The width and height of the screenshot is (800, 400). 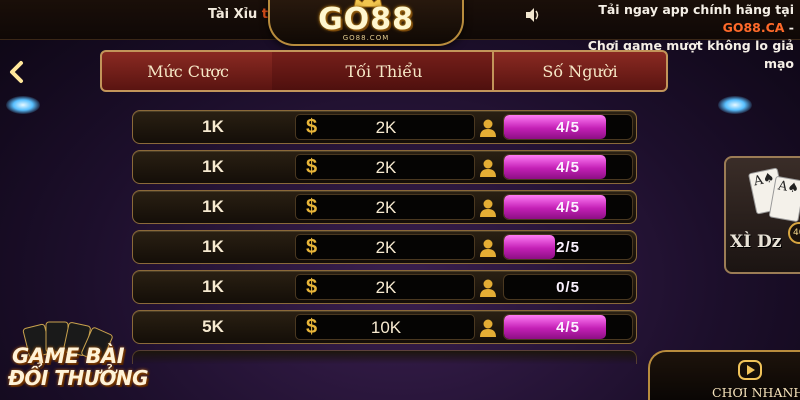 I want to click on partial-row, so click(x=384, y=357).